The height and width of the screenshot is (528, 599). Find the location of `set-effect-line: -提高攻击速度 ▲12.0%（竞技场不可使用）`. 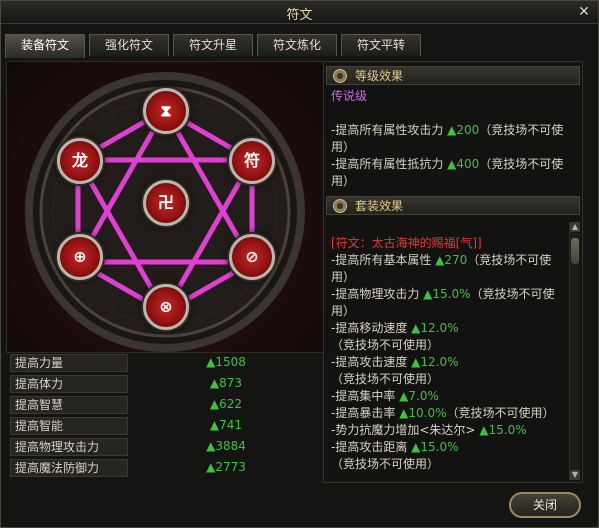

set-effect-line: -提高攻击速度 ▲12.0%（竞技场不可使用） is located at coordinates (395, 370).